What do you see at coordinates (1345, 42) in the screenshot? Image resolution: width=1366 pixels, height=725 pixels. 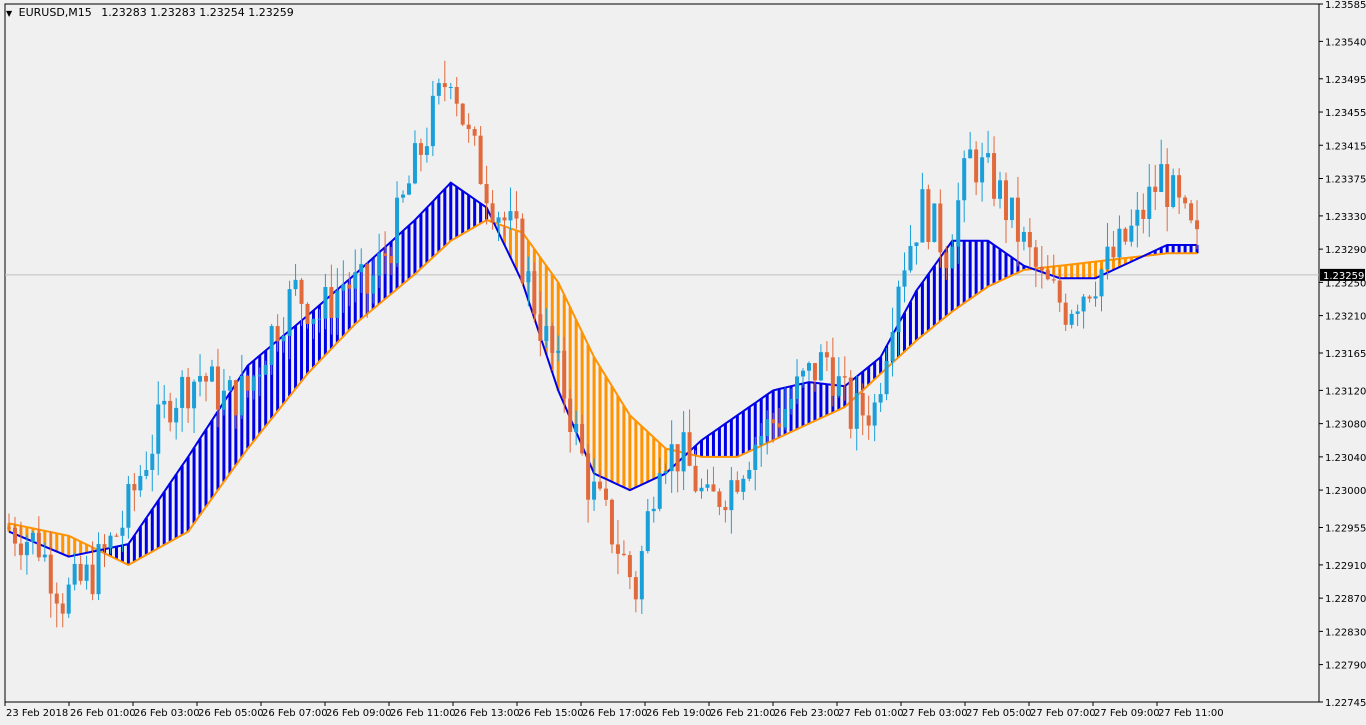 I see `y-tick-label: 1.23540` at bounding box center [1345, 42].